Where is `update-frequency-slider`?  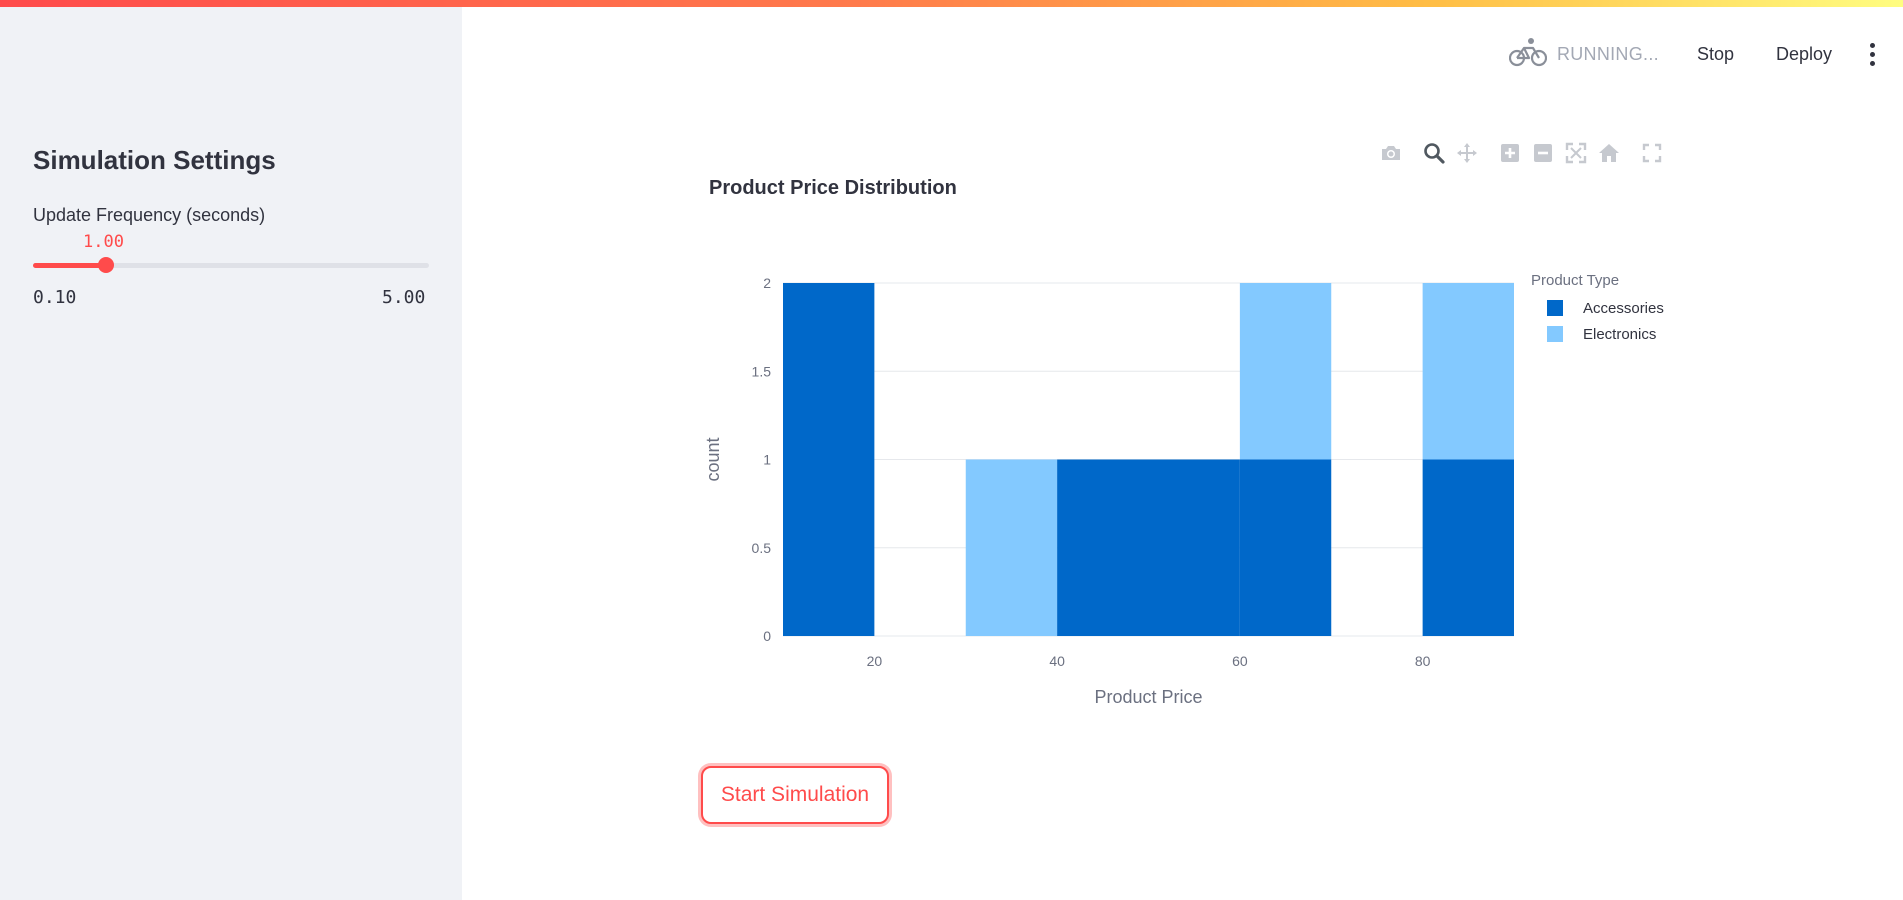 update-frequency-slider is located at coordinates (231, 265).